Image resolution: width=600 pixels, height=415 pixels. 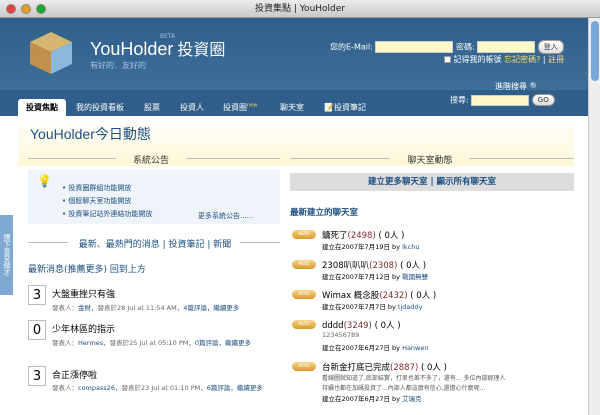 I want to click on meta-date: ，發表於25 Jul at 05:10 PM，, so click(x=149, y=343).